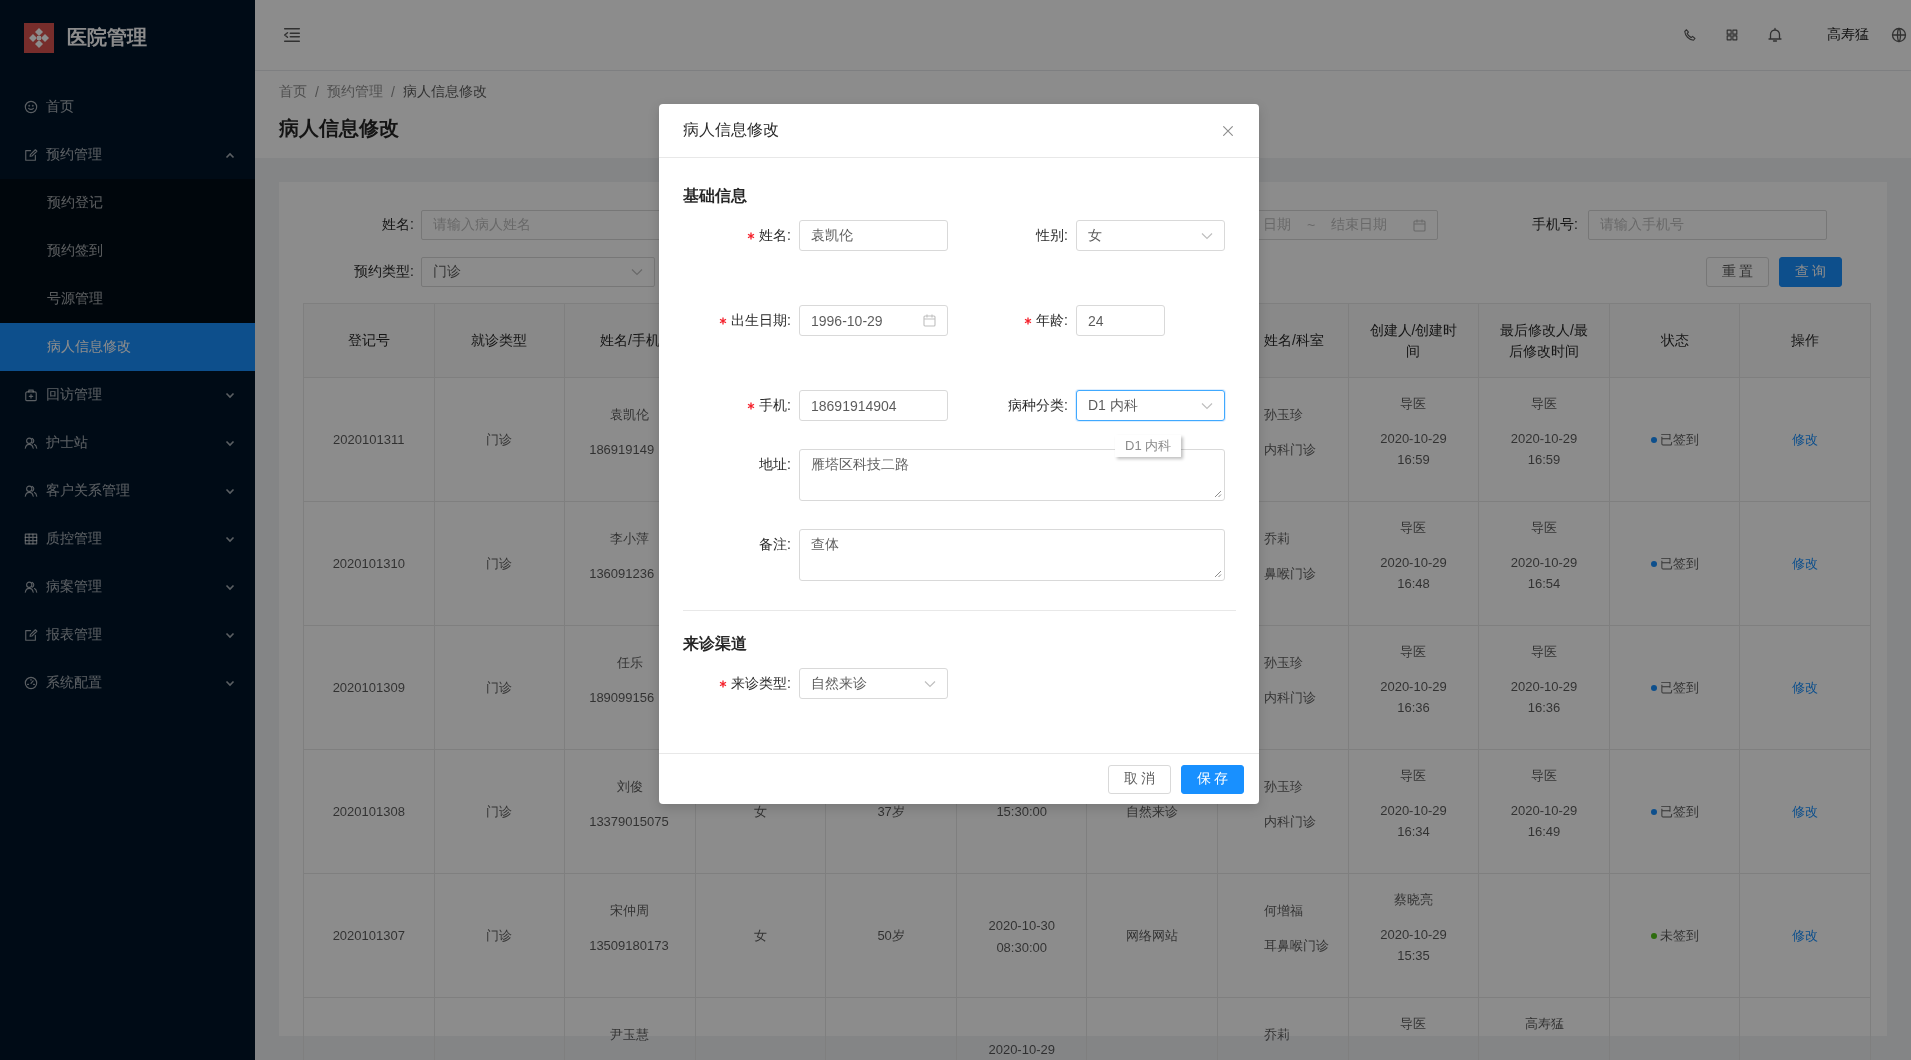 This screenshot has width=1911, height=1060. What do you see at coordinates (775, 235) in the screenshot?
I see `field-label: 姓名:` at bounding box center [775, 235].